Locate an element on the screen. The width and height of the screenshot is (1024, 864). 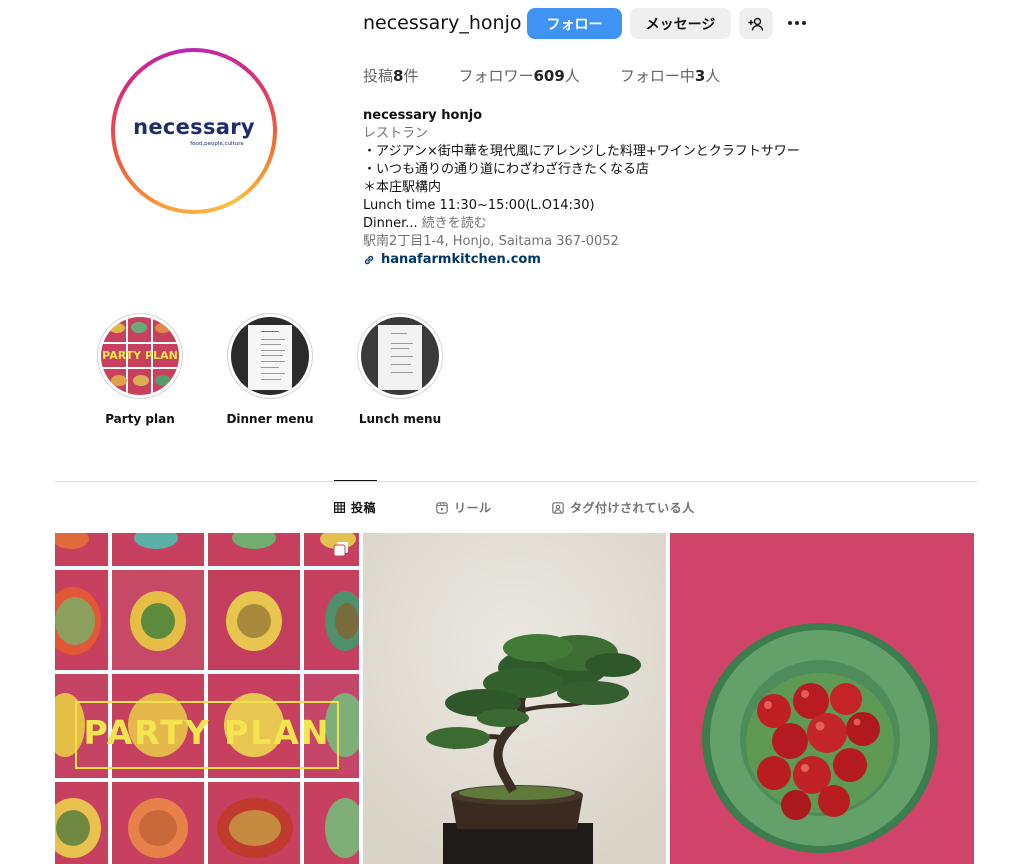
tab-reels: リール is located at coordinates (464, 507).